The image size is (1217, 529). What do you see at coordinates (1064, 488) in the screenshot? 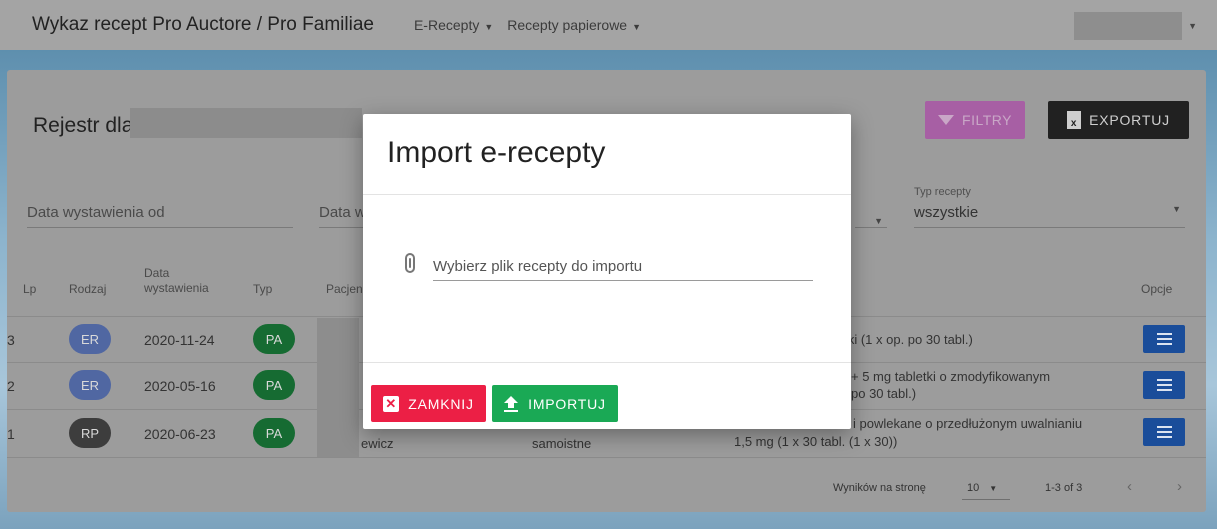
I see `page-range: 1-3 of 3` at bounding box center [1064, 488].